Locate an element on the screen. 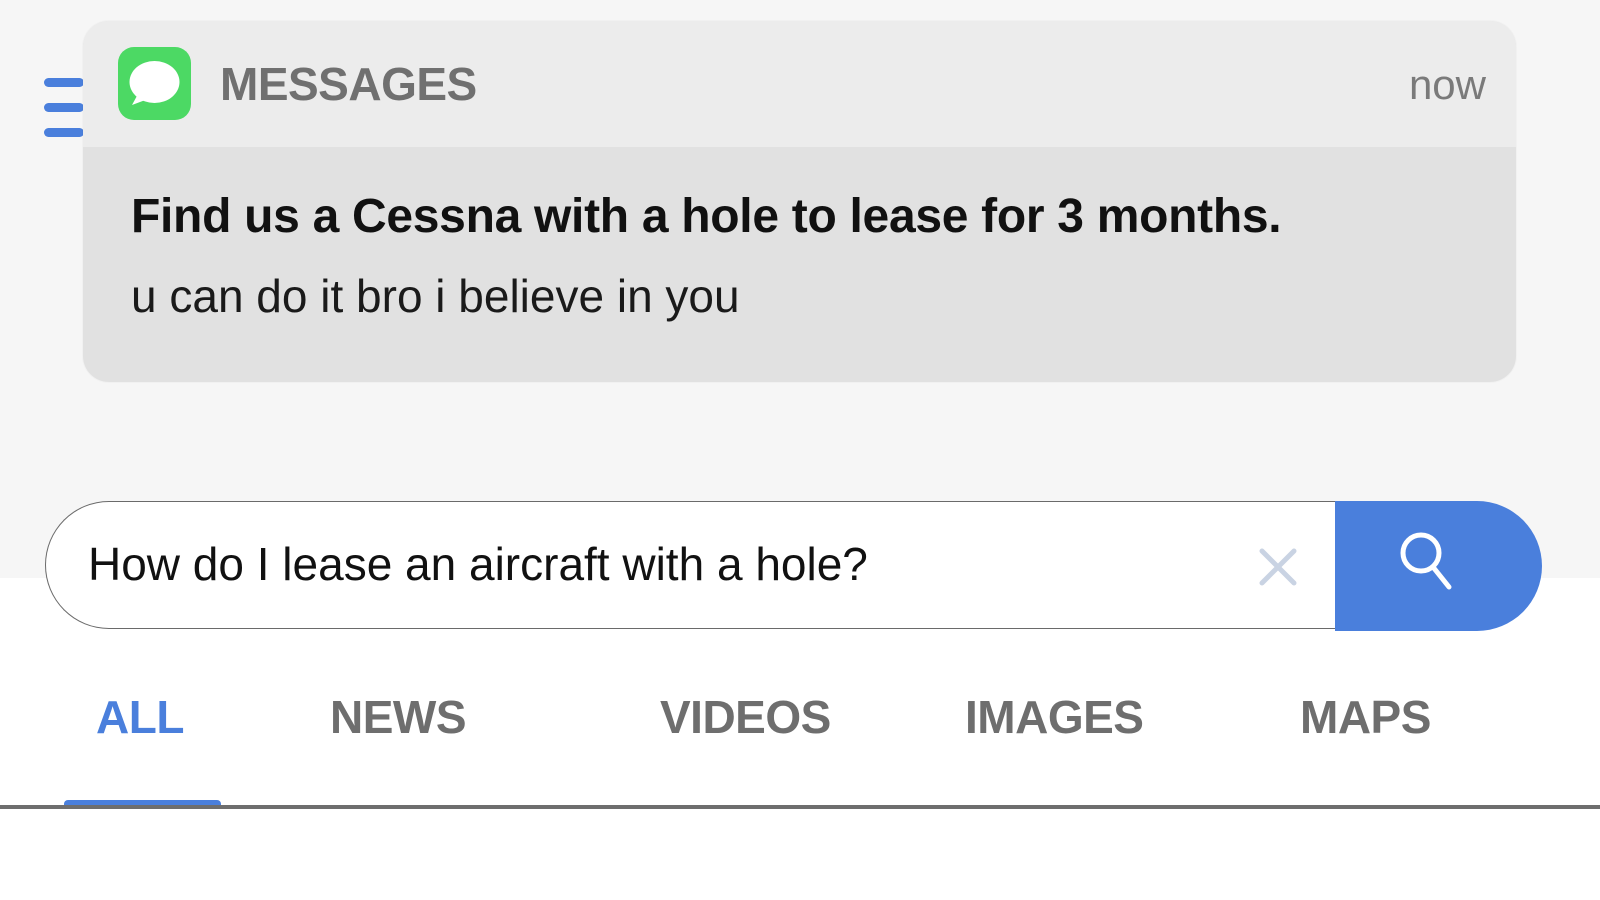  notification-time: now is located at coordinates (1447, 84).